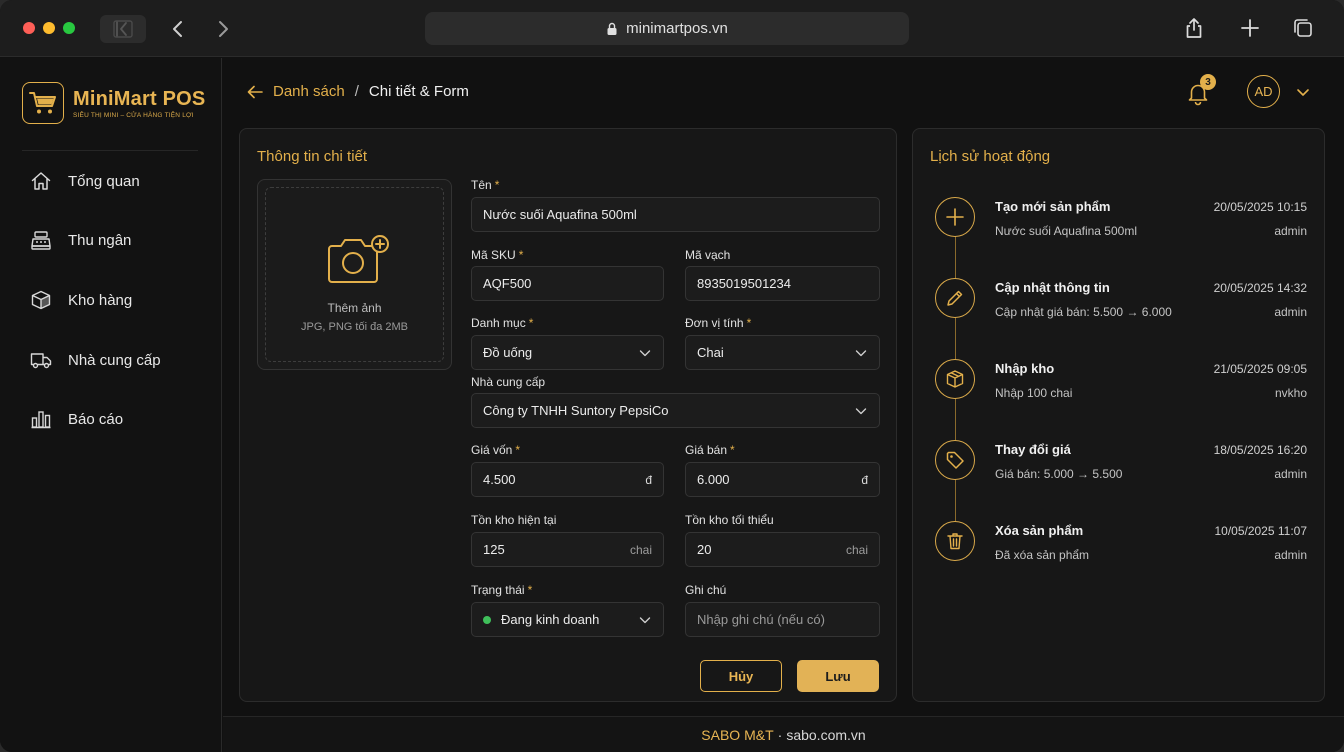 Image resolution: width=1344 pixels, height=752 pixels. Describe the element at coordinates (309, 91) in the screenshot. I see `breadcrumb-back-link: Danh sách` at that location.